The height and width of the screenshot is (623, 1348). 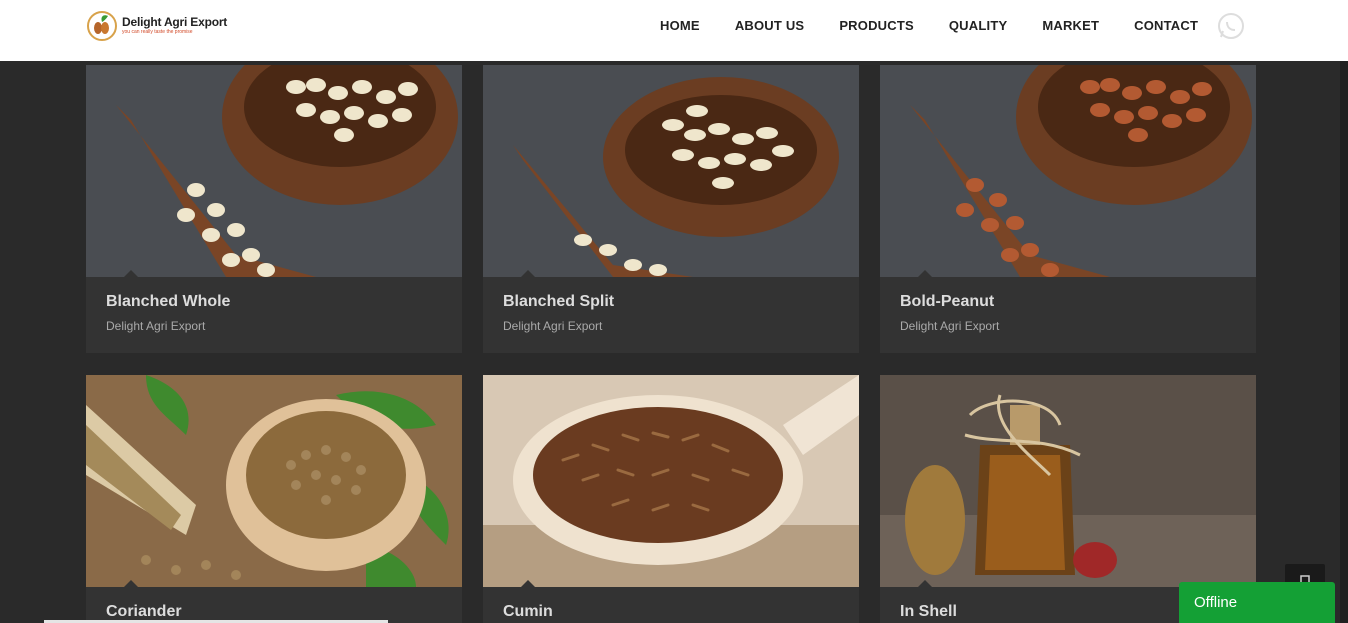 I want to click on product-title: Coriander, so click(x=144, y=612).